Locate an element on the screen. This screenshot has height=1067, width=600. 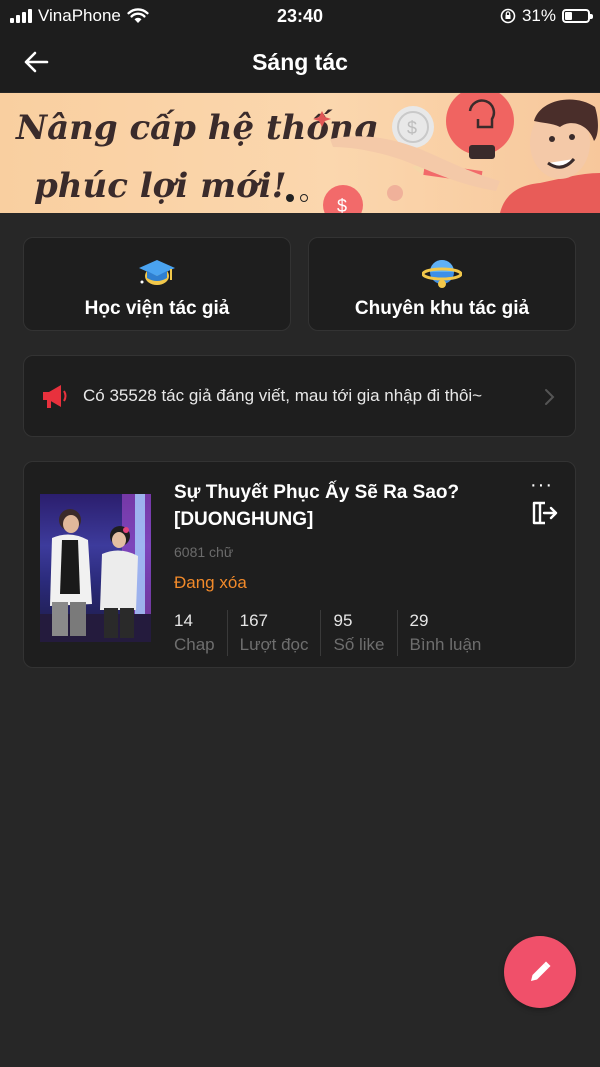
back-arrow-icon is located at coordinates (36, 62).